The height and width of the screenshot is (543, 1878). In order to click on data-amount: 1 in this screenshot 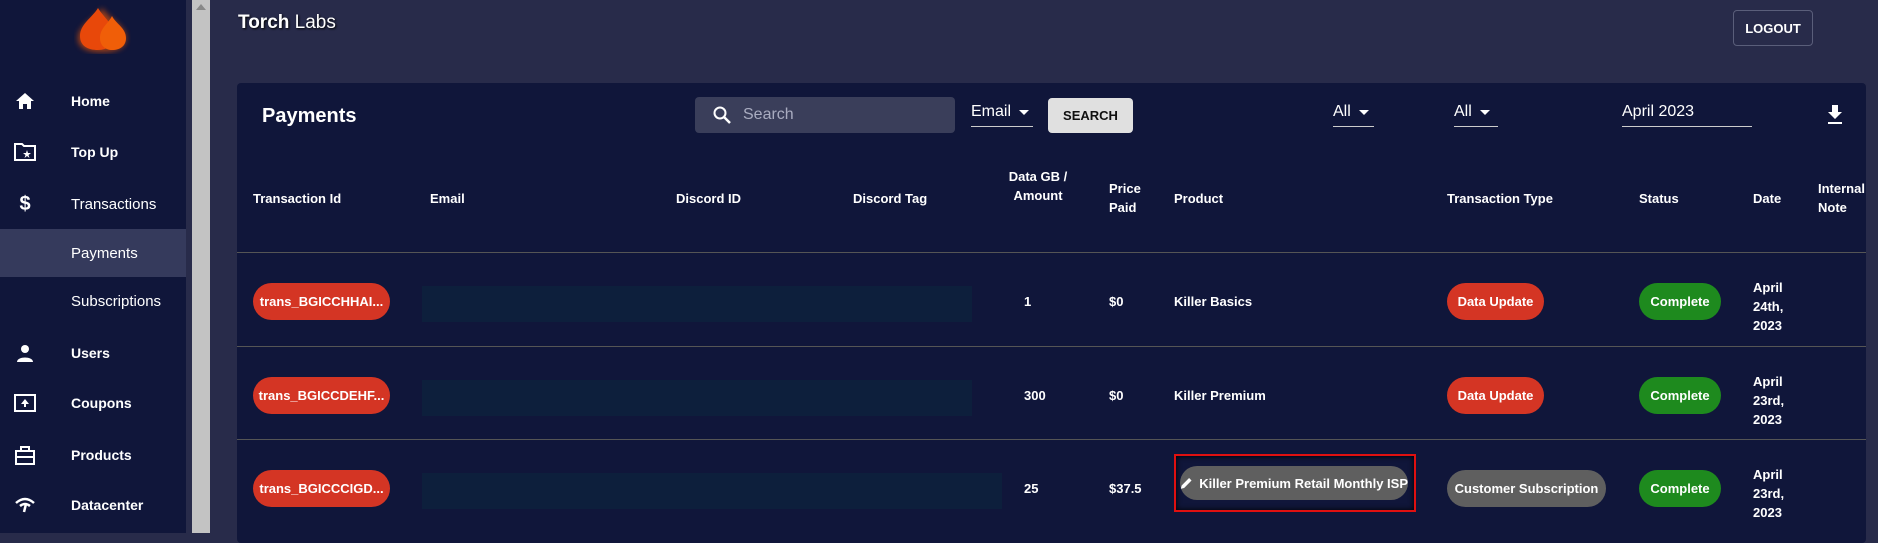, I will do `click(1028, 301)`.